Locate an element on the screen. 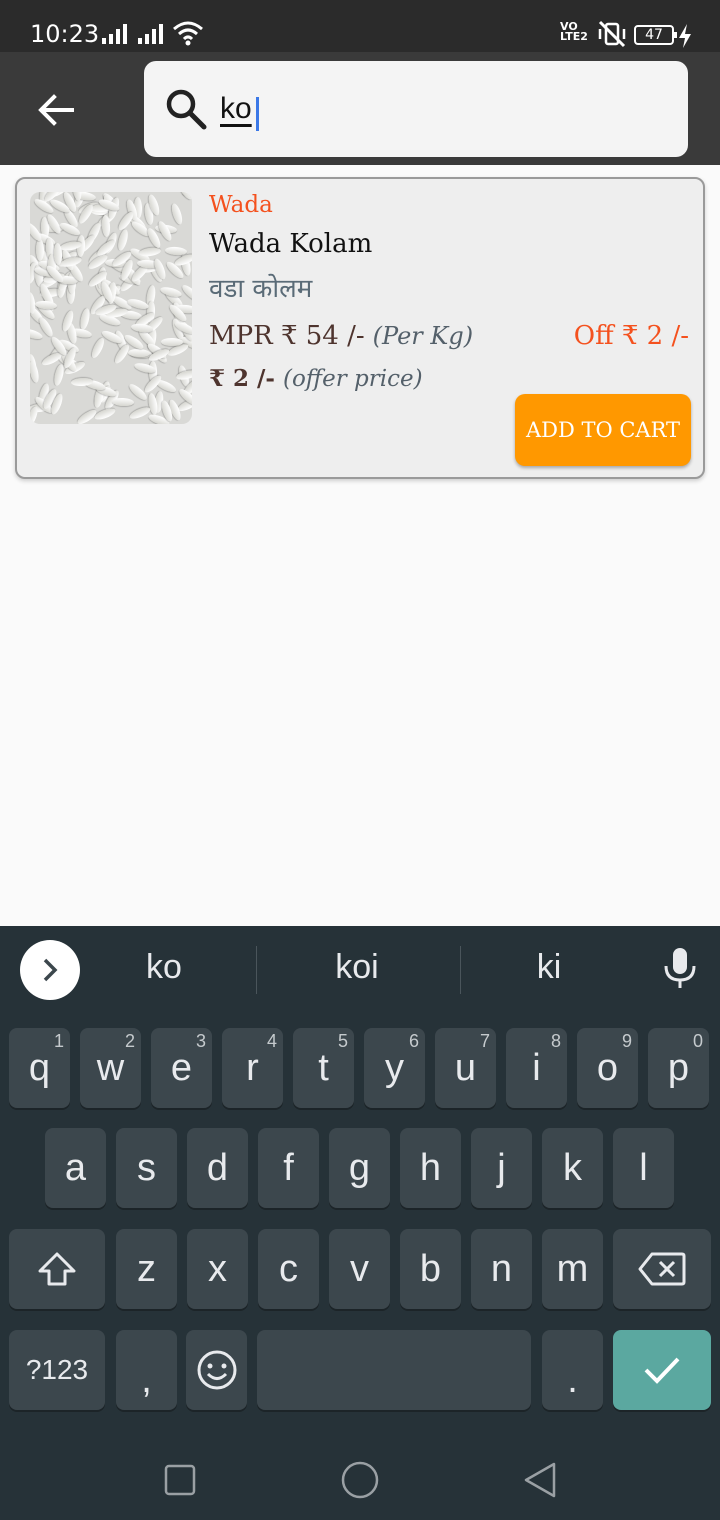 Image resolution: width=720 pixels, height=1520 pixels. offer-price-label: (offer price) is located at coordinates (352, 379).